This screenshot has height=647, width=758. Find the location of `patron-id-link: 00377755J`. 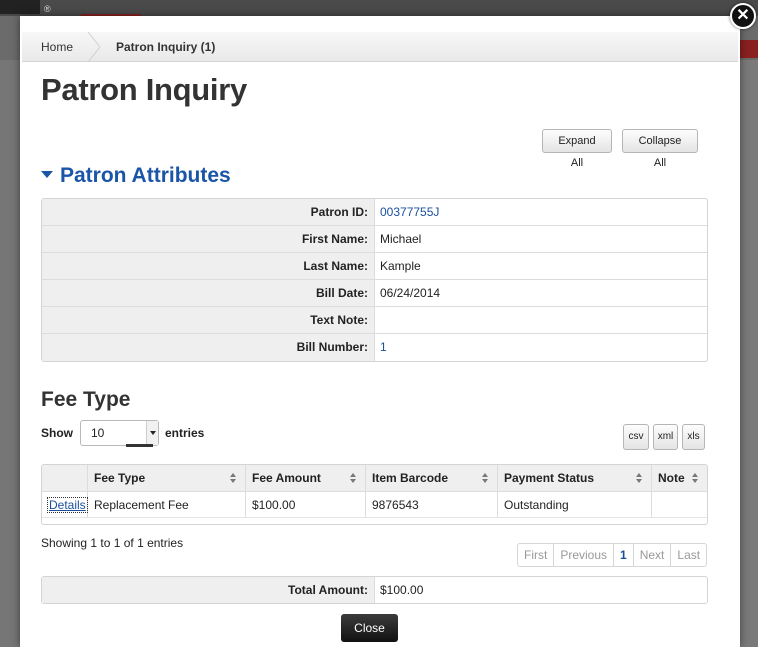

patron-id-link: 00377755J is located at coordinates (541, 212).